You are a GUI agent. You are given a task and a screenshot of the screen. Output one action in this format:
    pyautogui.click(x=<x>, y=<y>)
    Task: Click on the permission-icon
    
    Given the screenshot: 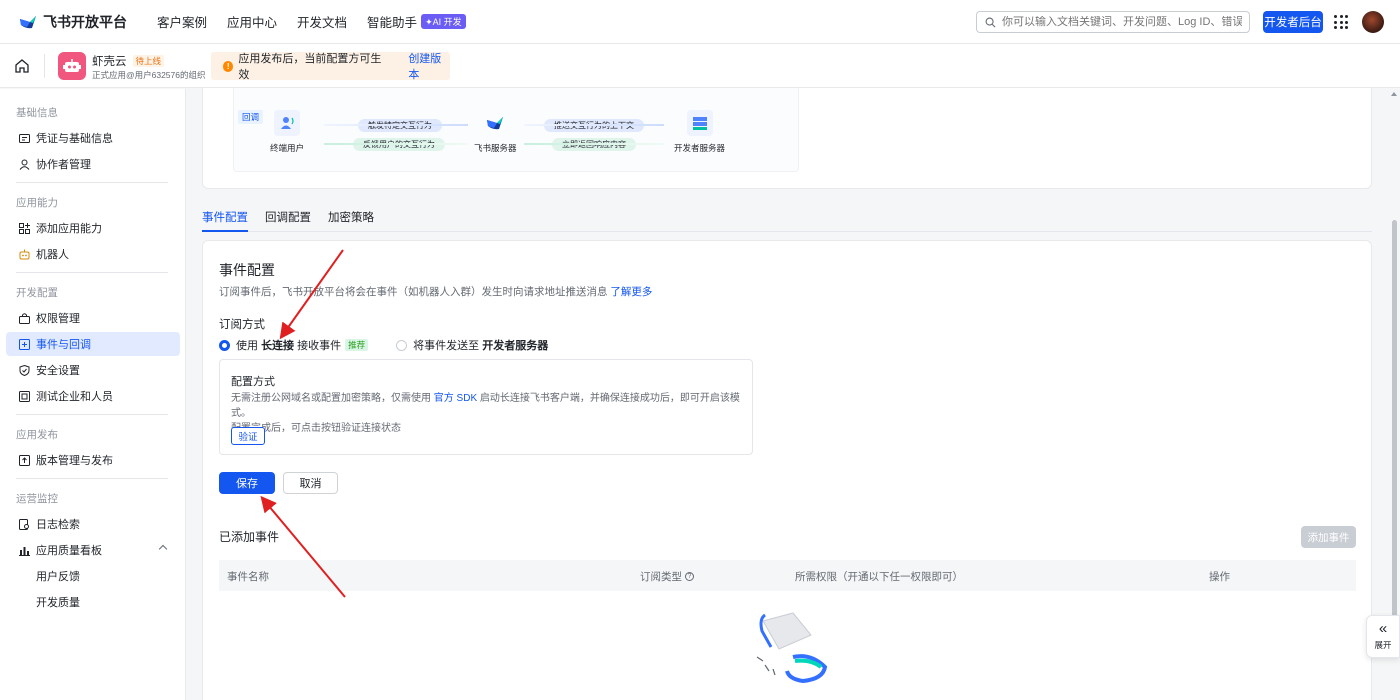 What is the action you would take?
    pyautogui.click(x=24, y=318)
    